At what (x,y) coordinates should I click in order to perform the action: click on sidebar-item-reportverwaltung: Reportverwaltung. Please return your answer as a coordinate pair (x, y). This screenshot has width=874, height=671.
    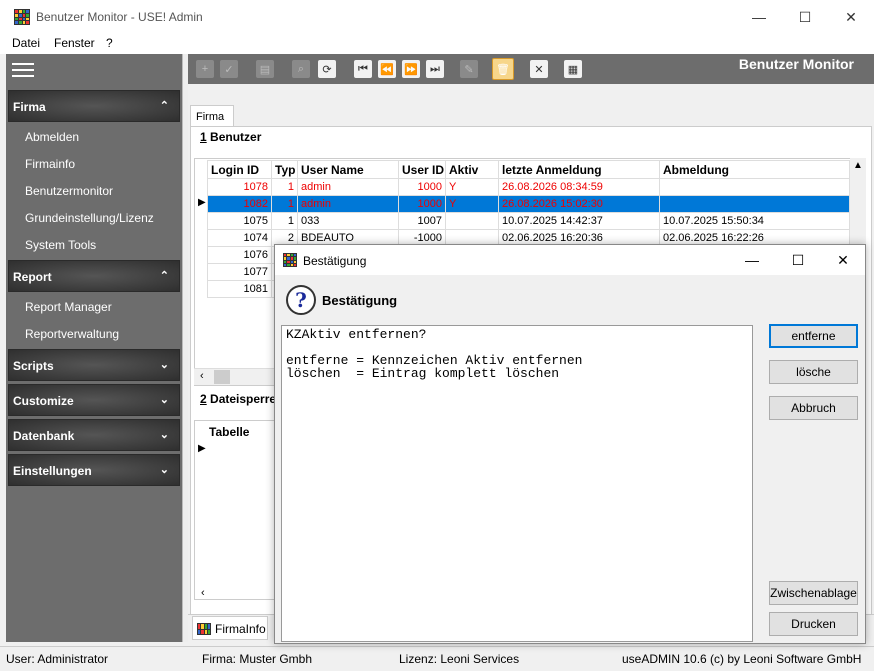
    Looking at the image, I should click on (72, 334).